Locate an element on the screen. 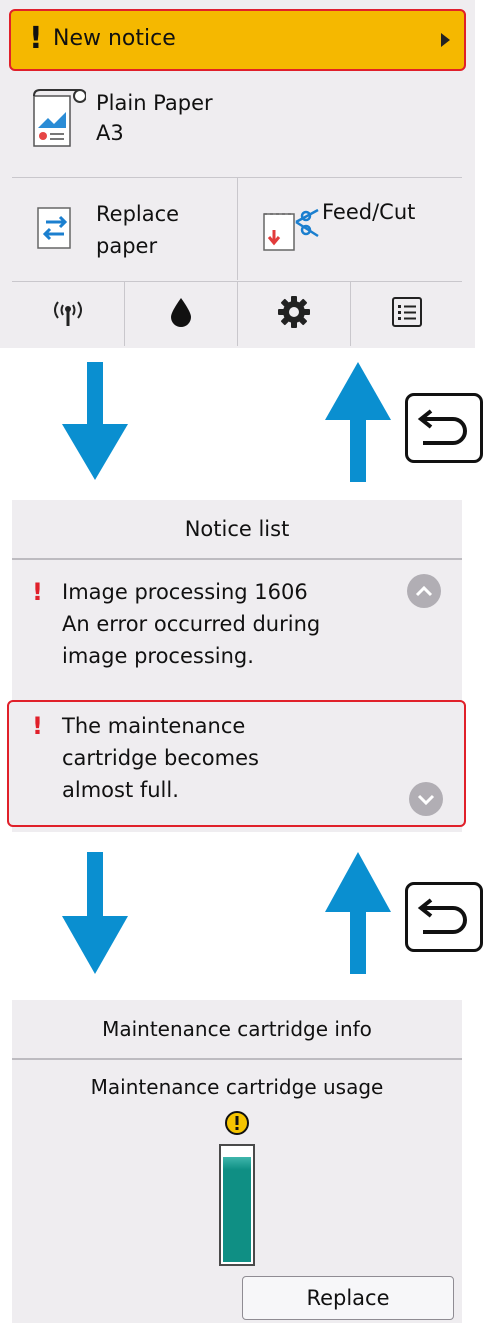 The image size is (487, 1323). feed-cut-button: Feed/Cut is located at coordinates (350, 229).